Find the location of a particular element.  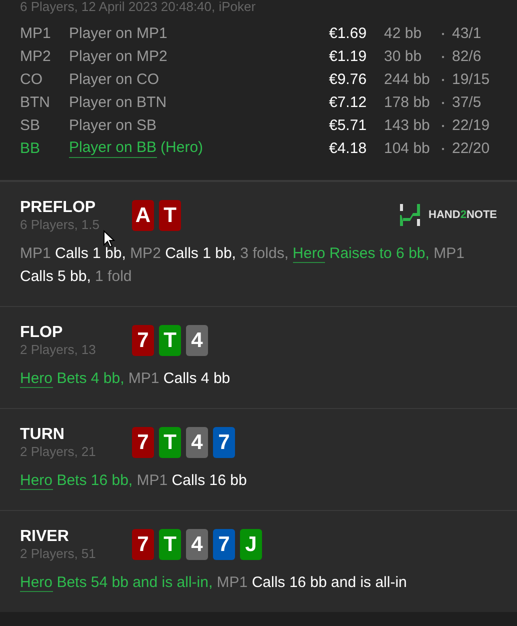

logo-icon is located at coordinates (409, 215).